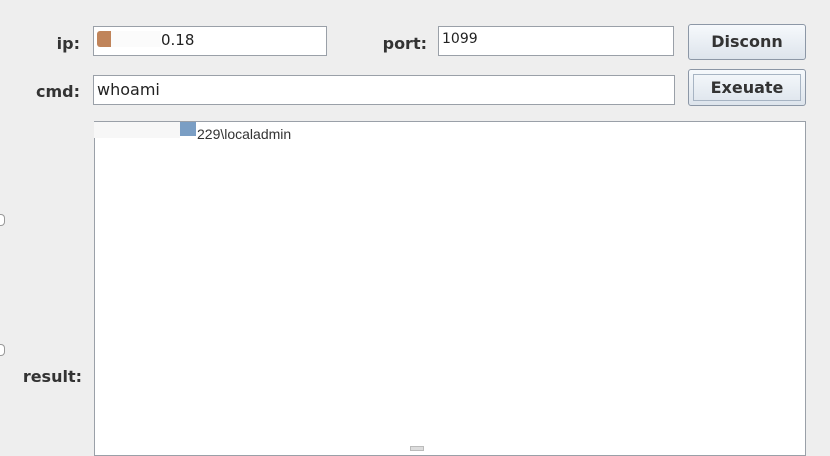 This screenshot has height=456, width=830. Describe the element at coordinates (210, 41) in the screenshot. I see `ip-input: 0.18` at that location.